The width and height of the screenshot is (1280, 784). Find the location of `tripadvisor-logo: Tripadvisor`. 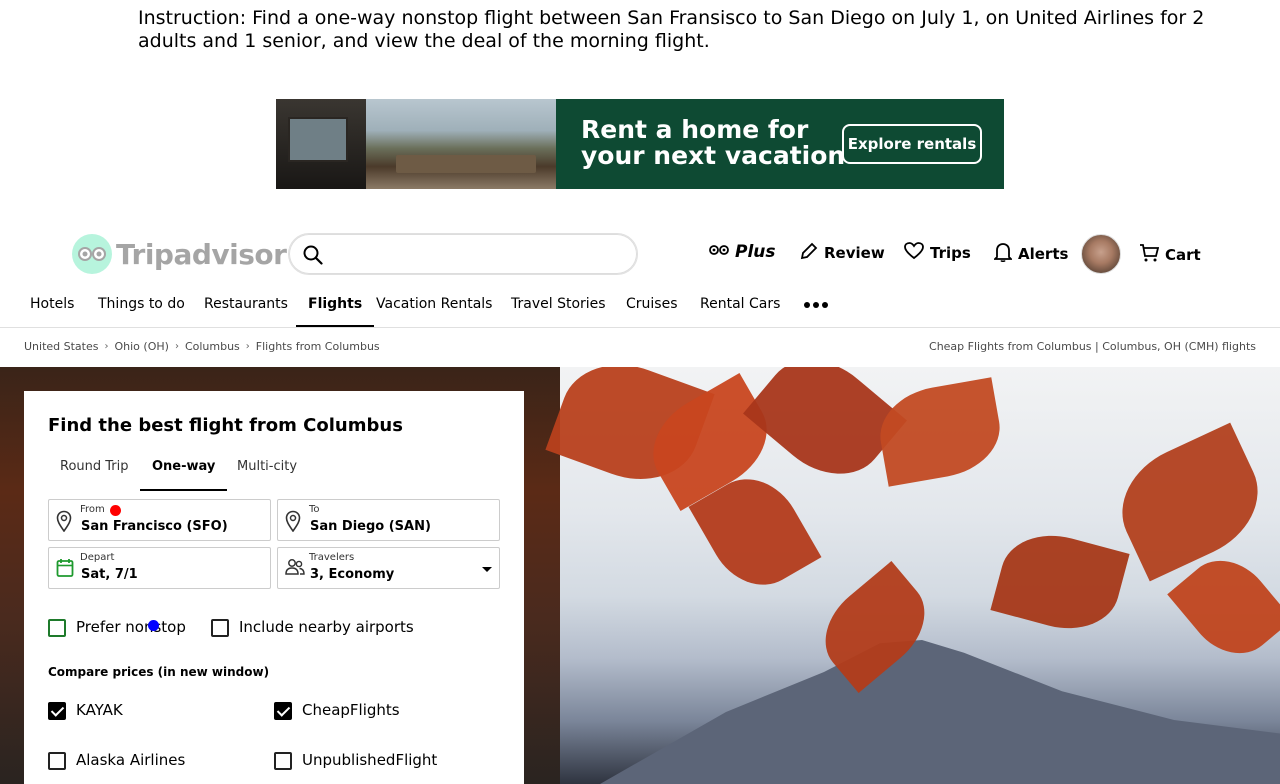

tripadvisor-logo: Tripadvisor is located at coordinates (179, 254).